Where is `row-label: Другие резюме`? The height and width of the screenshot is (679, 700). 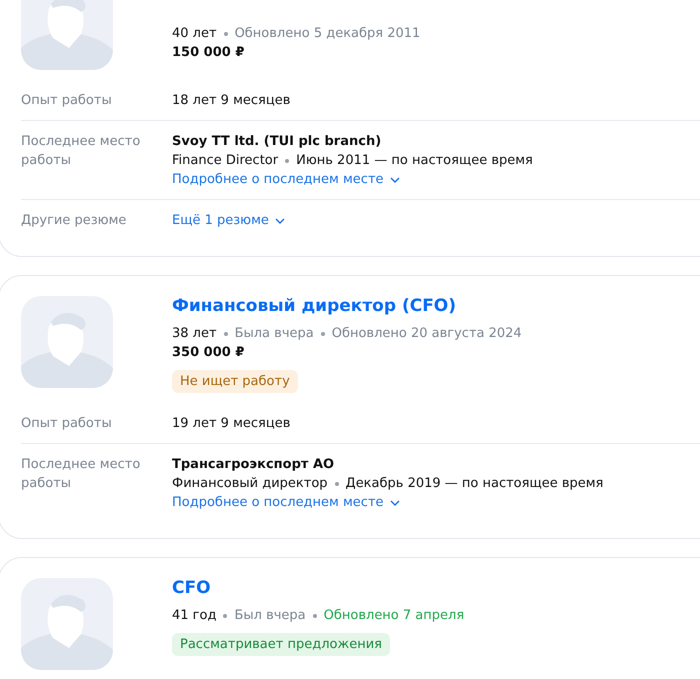 row-label: Другие резюме is located at coordinates (74, 221).